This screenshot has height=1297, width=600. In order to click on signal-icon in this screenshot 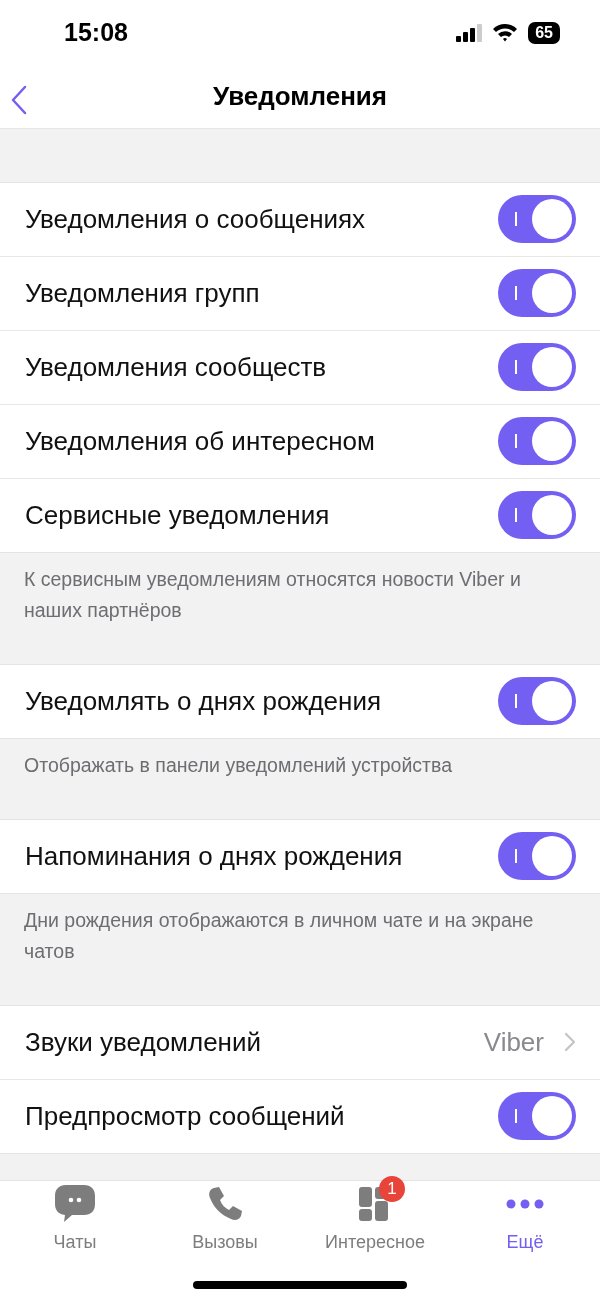, I will do `click(469, 32)`.